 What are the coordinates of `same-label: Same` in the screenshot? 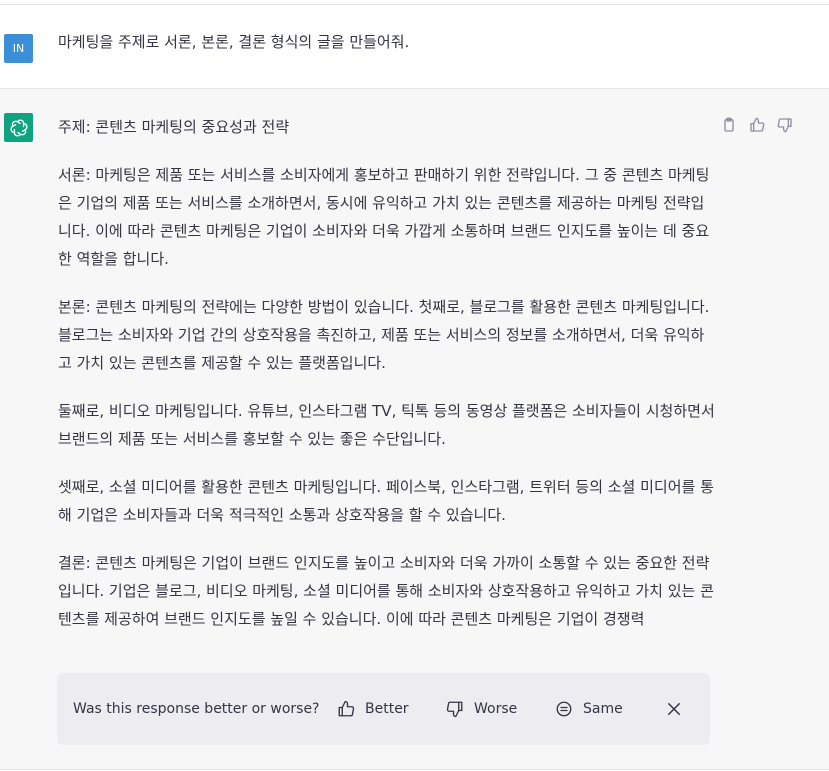 It's located at (603, 709).